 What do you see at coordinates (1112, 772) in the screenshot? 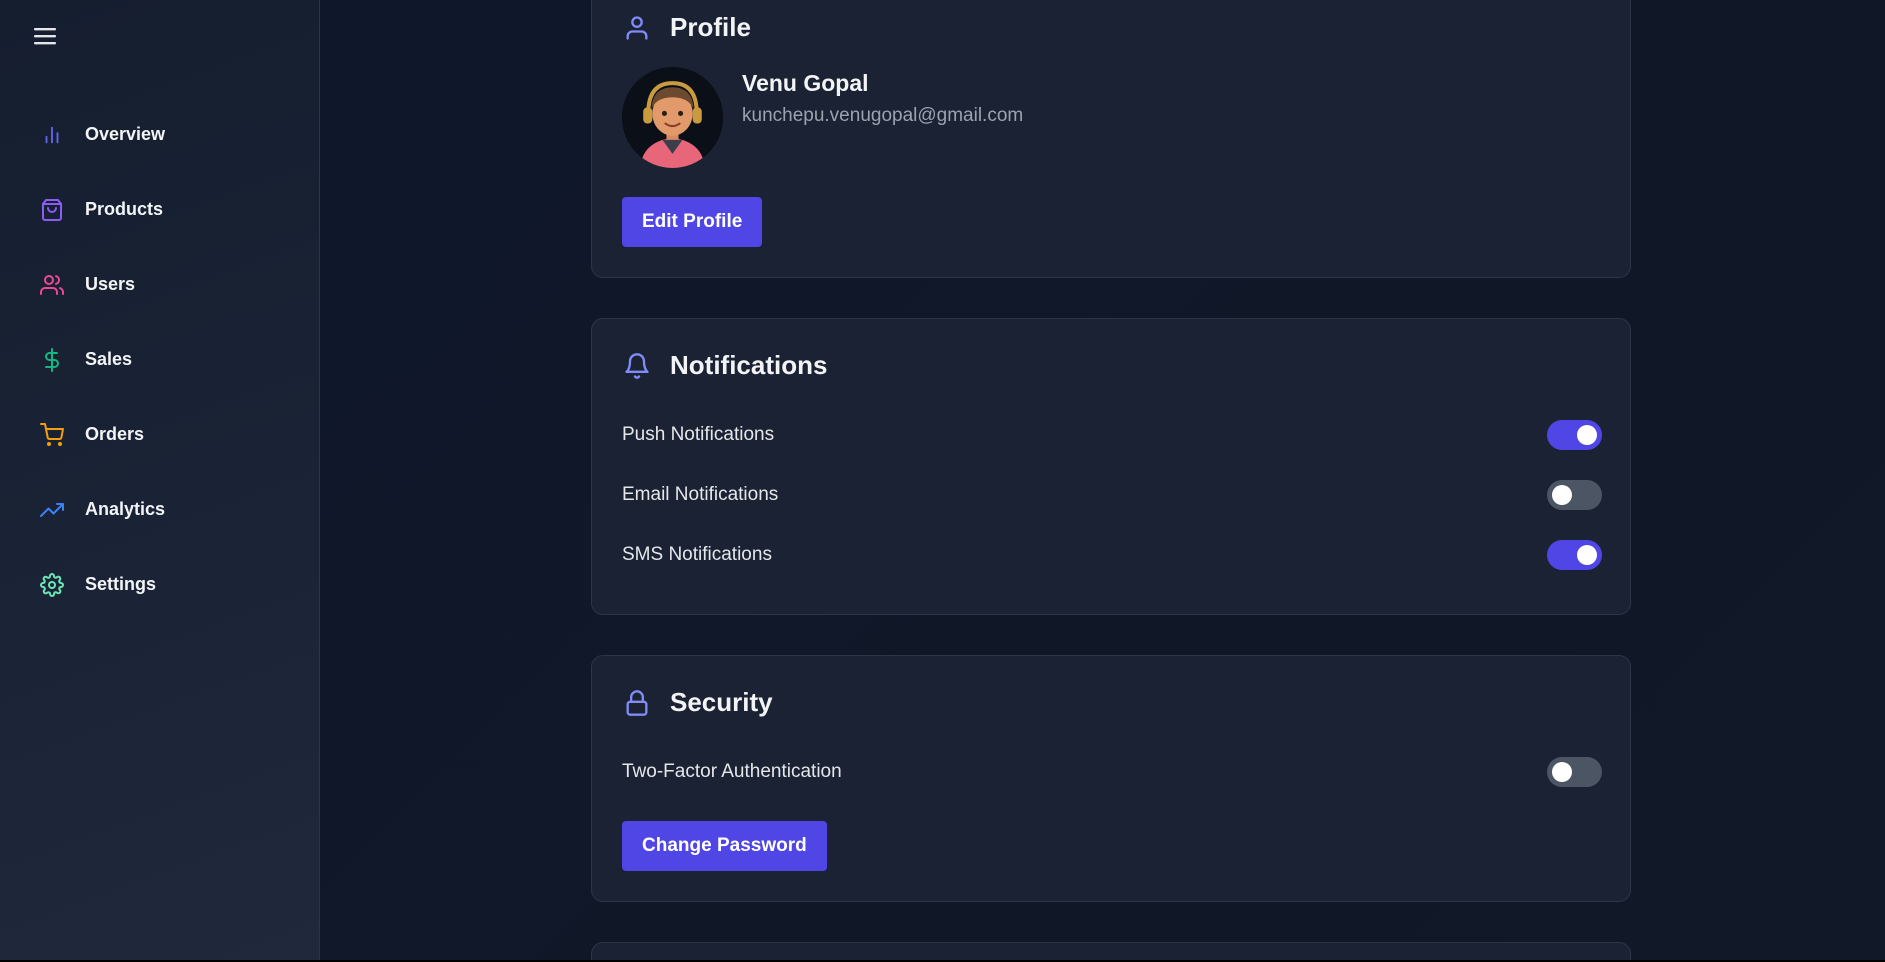
I see `two-factor-row: Two-Factor Authentication` at bounding box center [1112, 772].